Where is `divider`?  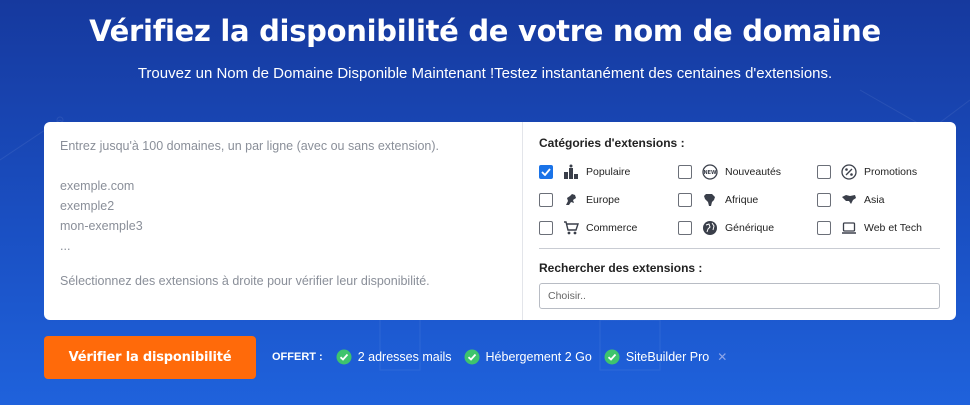 divider is located at coordinates (739, 248).